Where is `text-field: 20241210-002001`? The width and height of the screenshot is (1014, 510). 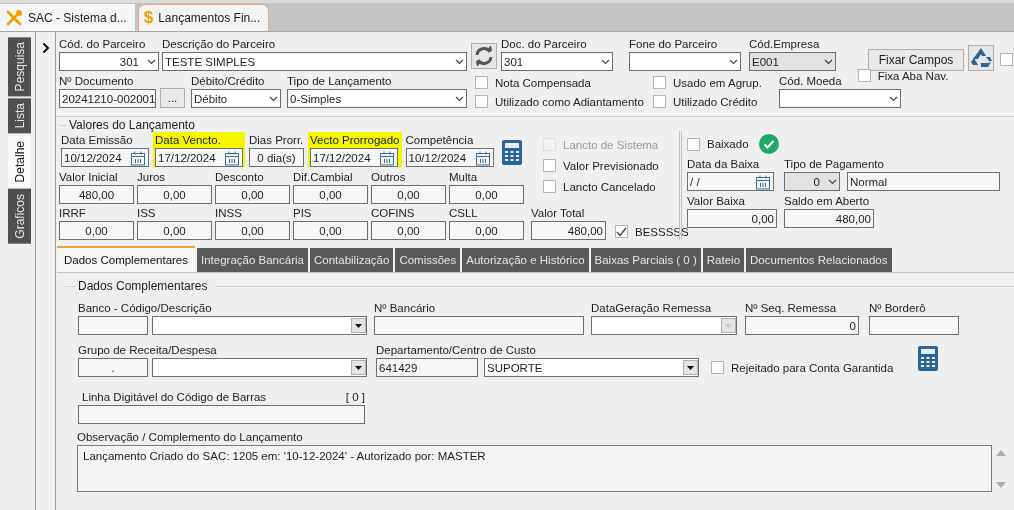
text-field: 20241210-002001 is located at coordinates (107, 98).